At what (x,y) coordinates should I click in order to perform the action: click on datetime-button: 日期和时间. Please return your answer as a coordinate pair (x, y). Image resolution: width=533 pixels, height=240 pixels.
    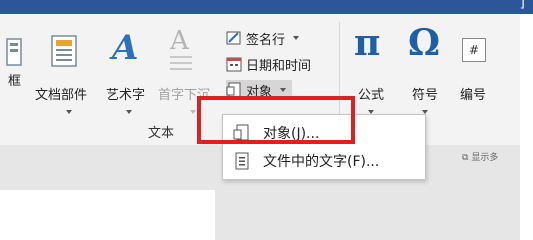
    Looking at the image, I should click on (268, 64).